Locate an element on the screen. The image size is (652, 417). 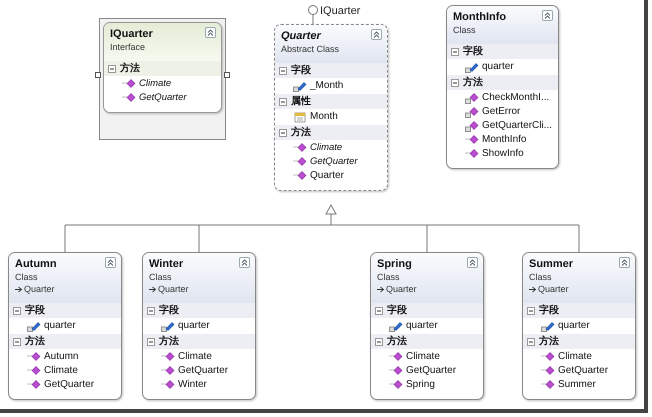
class-box: Winter Class Quarter 字段 quarter 方法 Climate GetQuarter Winter is located at coordinates (199, 326).